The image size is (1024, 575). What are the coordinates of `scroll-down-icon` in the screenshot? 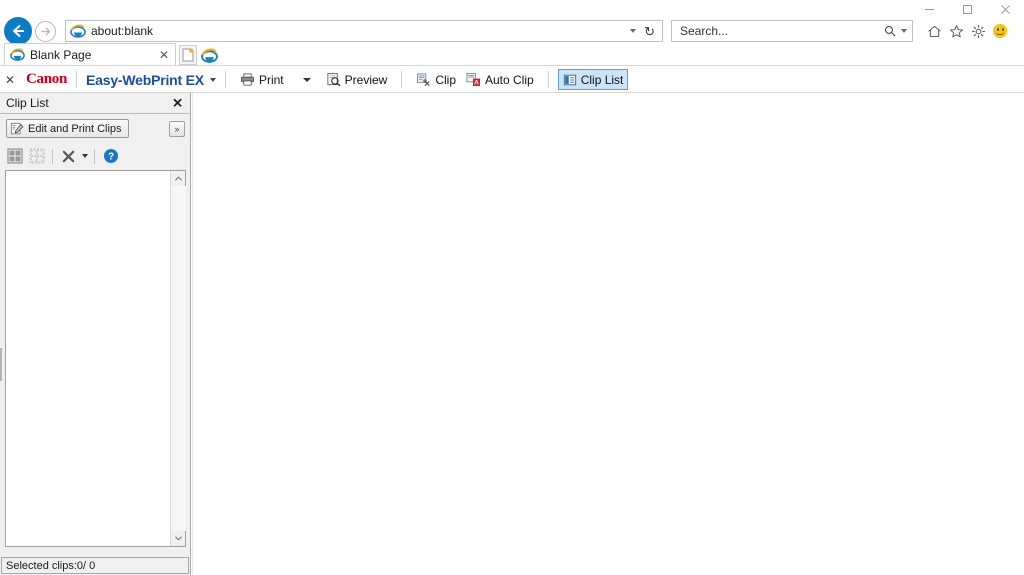 It's located at (178, 538).